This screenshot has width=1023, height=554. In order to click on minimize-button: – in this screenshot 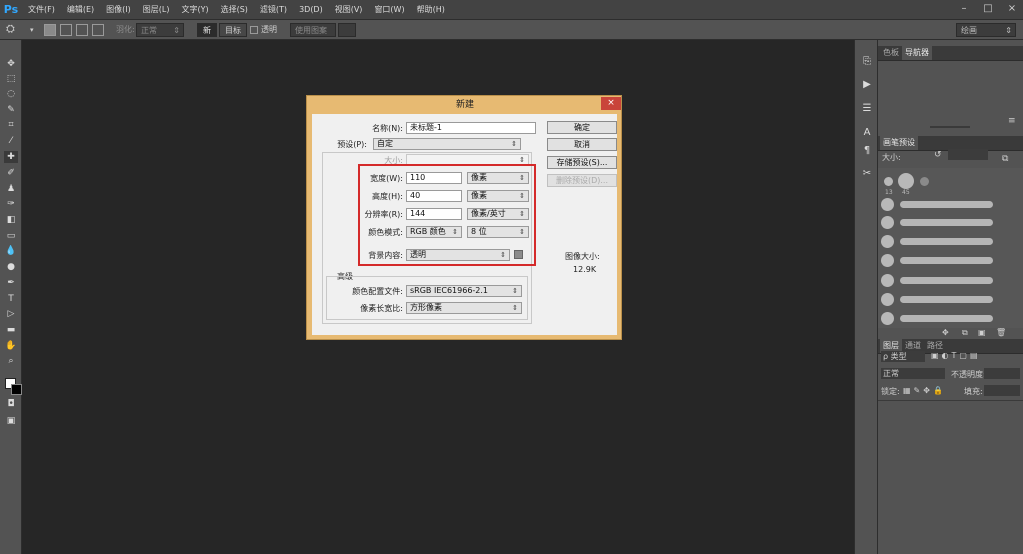, I will do `click(964, 9)`.